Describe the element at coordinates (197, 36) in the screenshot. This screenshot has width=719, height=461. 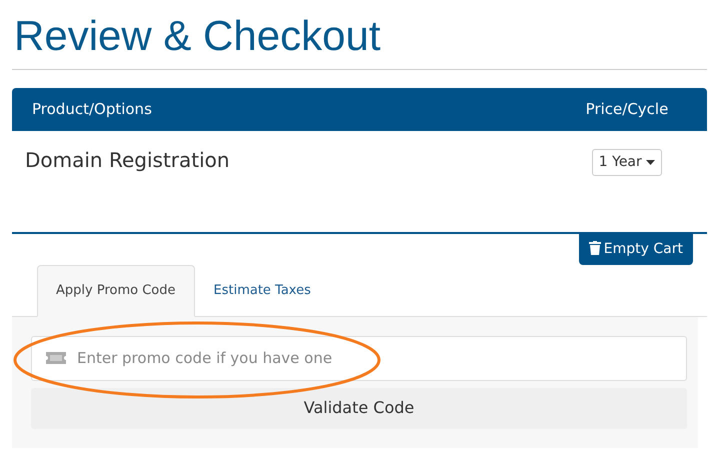
I see `page-title: Review & Checkout` at that location.